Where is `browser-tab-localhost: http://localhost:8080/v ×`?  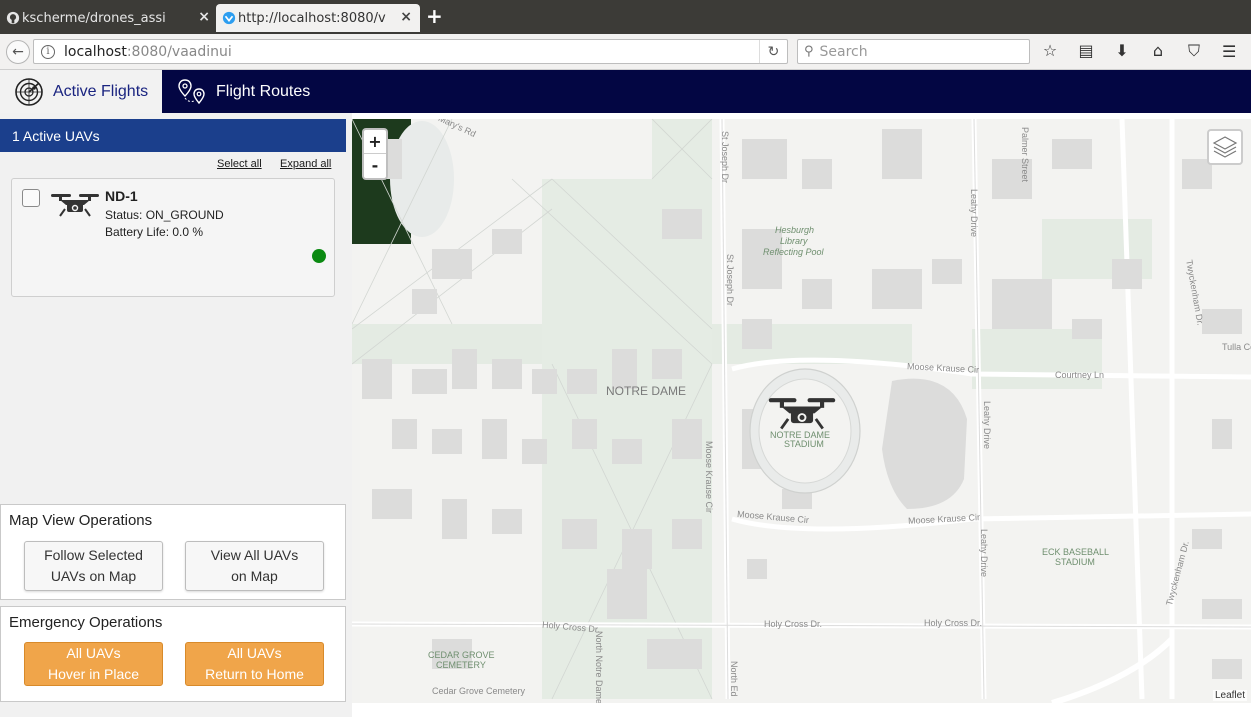
browser-tab-localhost: http://localhost:8080/v × is located at coordinates (318, 18).